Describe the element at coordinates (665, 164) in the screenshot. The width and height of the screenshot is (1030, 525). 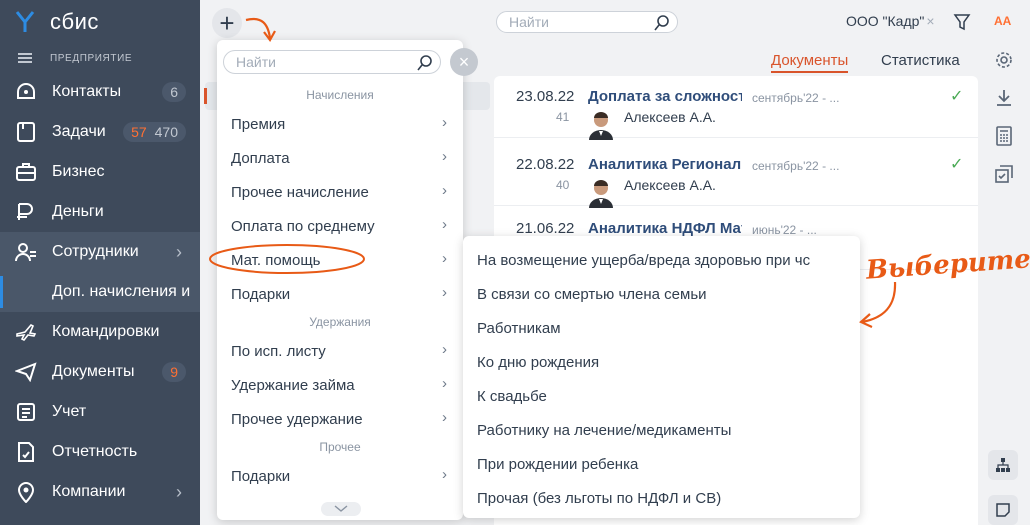
I see `doc-title: Аналитика Региональ` at that location.